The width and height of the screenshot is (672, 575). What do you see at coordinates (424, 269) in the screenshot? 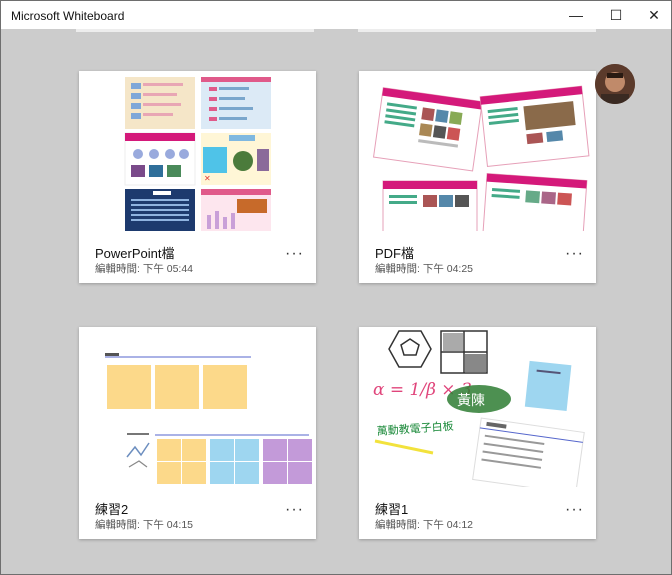
I see `board-edited-time: 編輯時間: 下午 04:25` at bounding box center [424, 269].